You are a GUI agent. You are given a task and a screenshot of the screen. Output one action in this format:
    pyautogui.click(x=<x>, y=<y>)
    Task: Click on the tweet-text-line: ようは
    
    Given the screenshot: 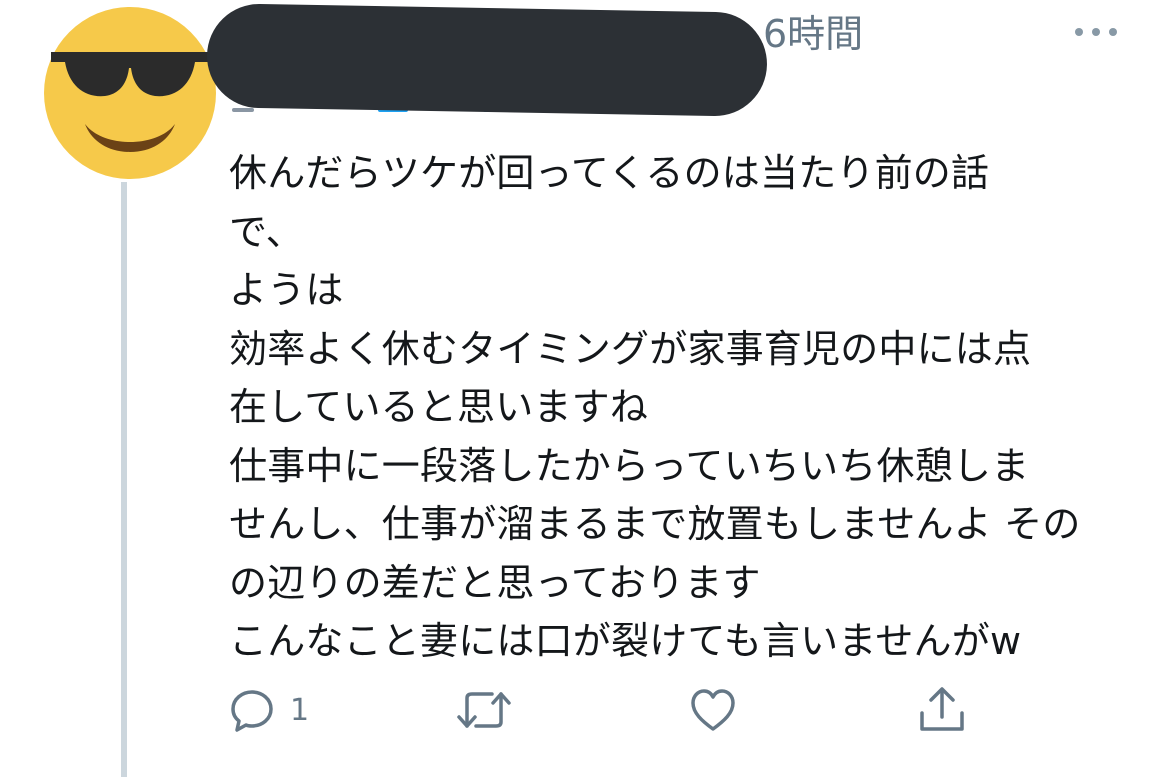 What is the action you would take?
    pyautogui.click(x=286, y=290)
    